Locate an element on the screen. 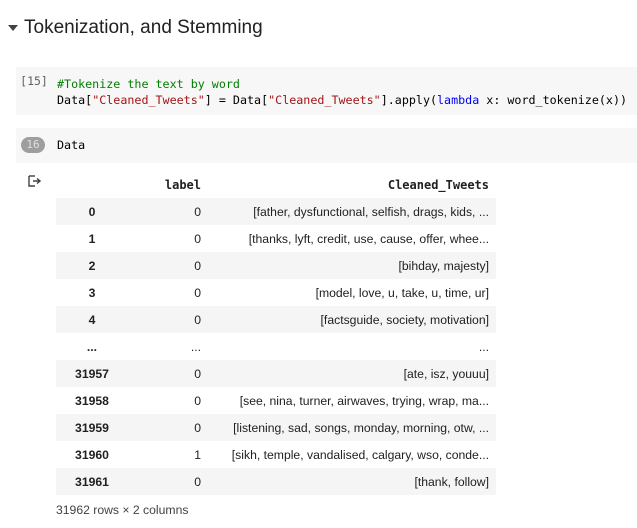 Image resolution: width=637 pixels, height=528 pixels. dataframe-shape: 31962 rows × 2 columns is located at coordinates (122, 510).